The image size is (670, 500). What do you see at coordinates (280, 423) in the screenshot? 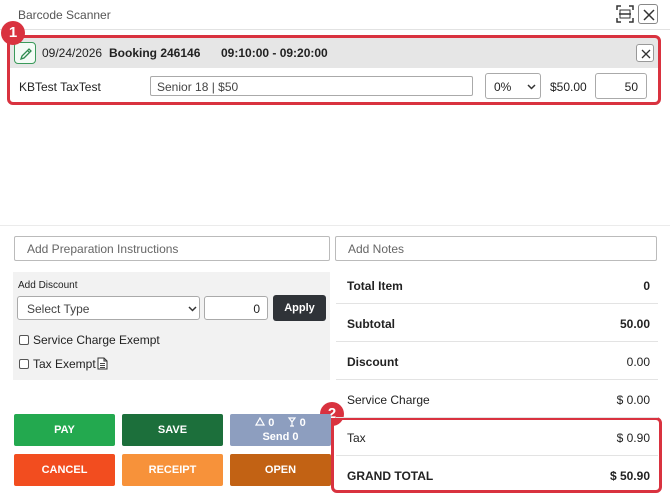
I see `send-counters: 0 0` at bounding box center [280, 423].